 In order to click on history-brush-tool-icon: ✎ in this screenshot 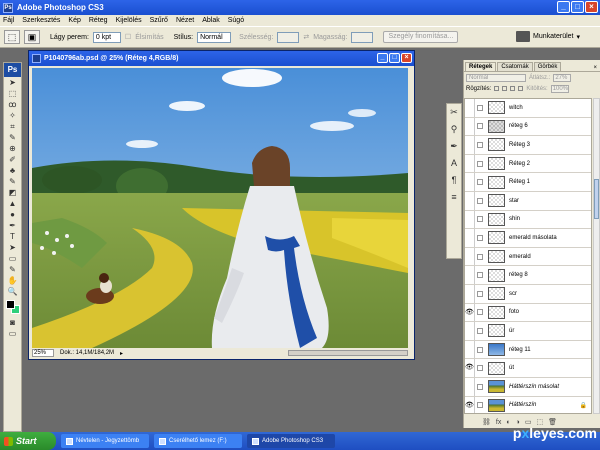, I will do `click(12, 181)`.